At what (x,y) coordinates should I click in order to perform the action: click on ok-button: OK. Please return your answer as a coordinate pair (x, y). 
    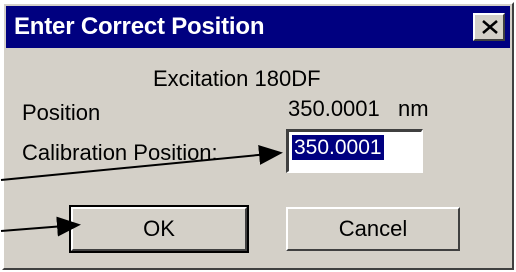
    Looking at the image, I should click on (159, 229).